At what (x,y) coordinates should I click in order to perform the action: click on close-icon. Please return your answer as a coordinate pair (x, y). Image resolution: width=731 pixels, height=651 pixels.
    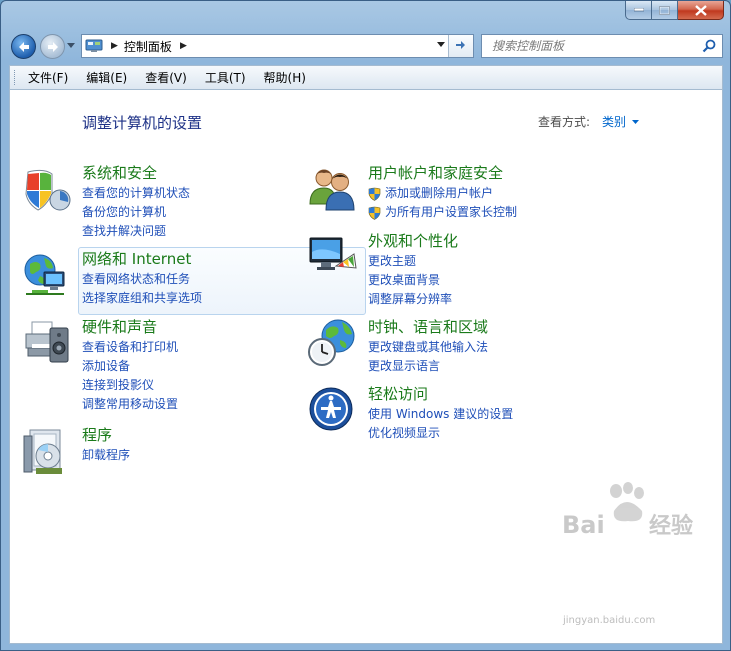
    Looking at the image, I should click on (700, 10).